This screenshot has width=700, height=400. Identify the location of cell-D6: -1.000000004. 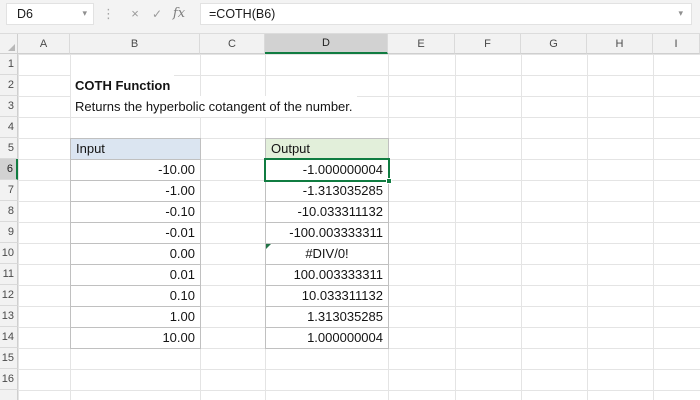
(327, 170).